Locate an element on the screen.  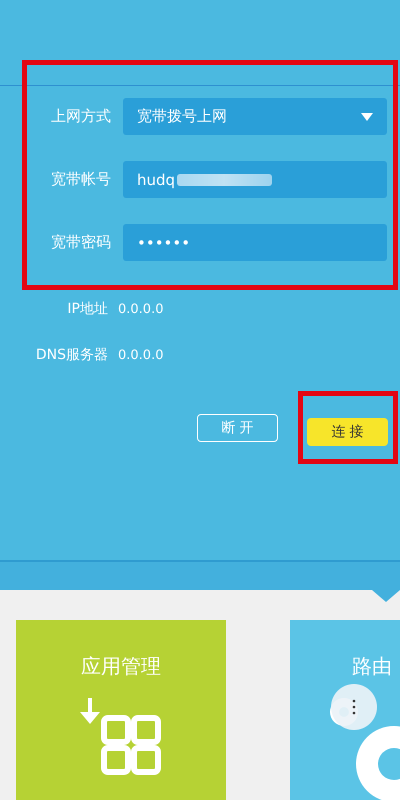
connect-button: 连 接 is located at coordinates (347, 432).